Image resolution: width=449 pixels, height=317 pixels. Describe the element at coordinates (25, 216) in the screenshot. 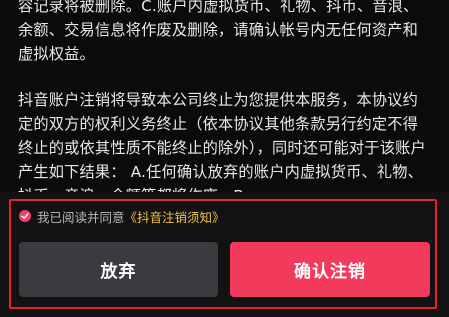

I see `check-icon` at that location.